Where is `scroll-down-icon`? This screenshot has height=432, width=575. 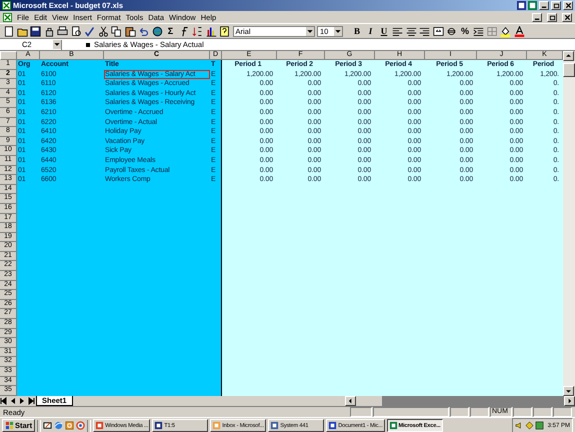
scroll-down-icon is located at coordinates (568, 391).